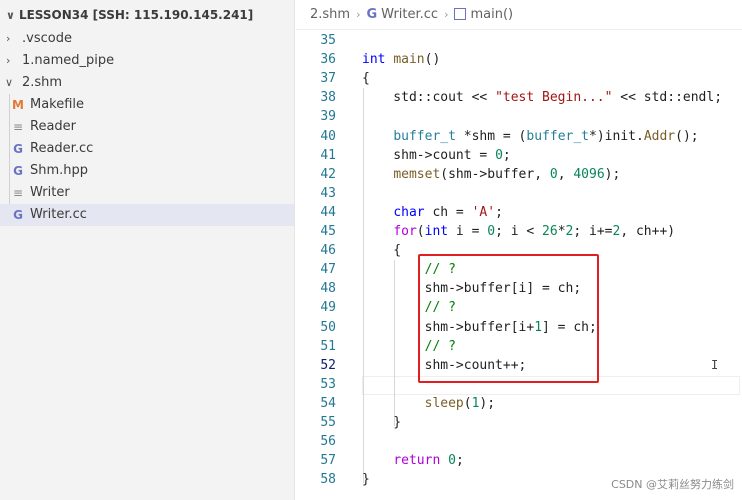  I want to click on breadcrumb-symbol: main(), so click(483, 15).